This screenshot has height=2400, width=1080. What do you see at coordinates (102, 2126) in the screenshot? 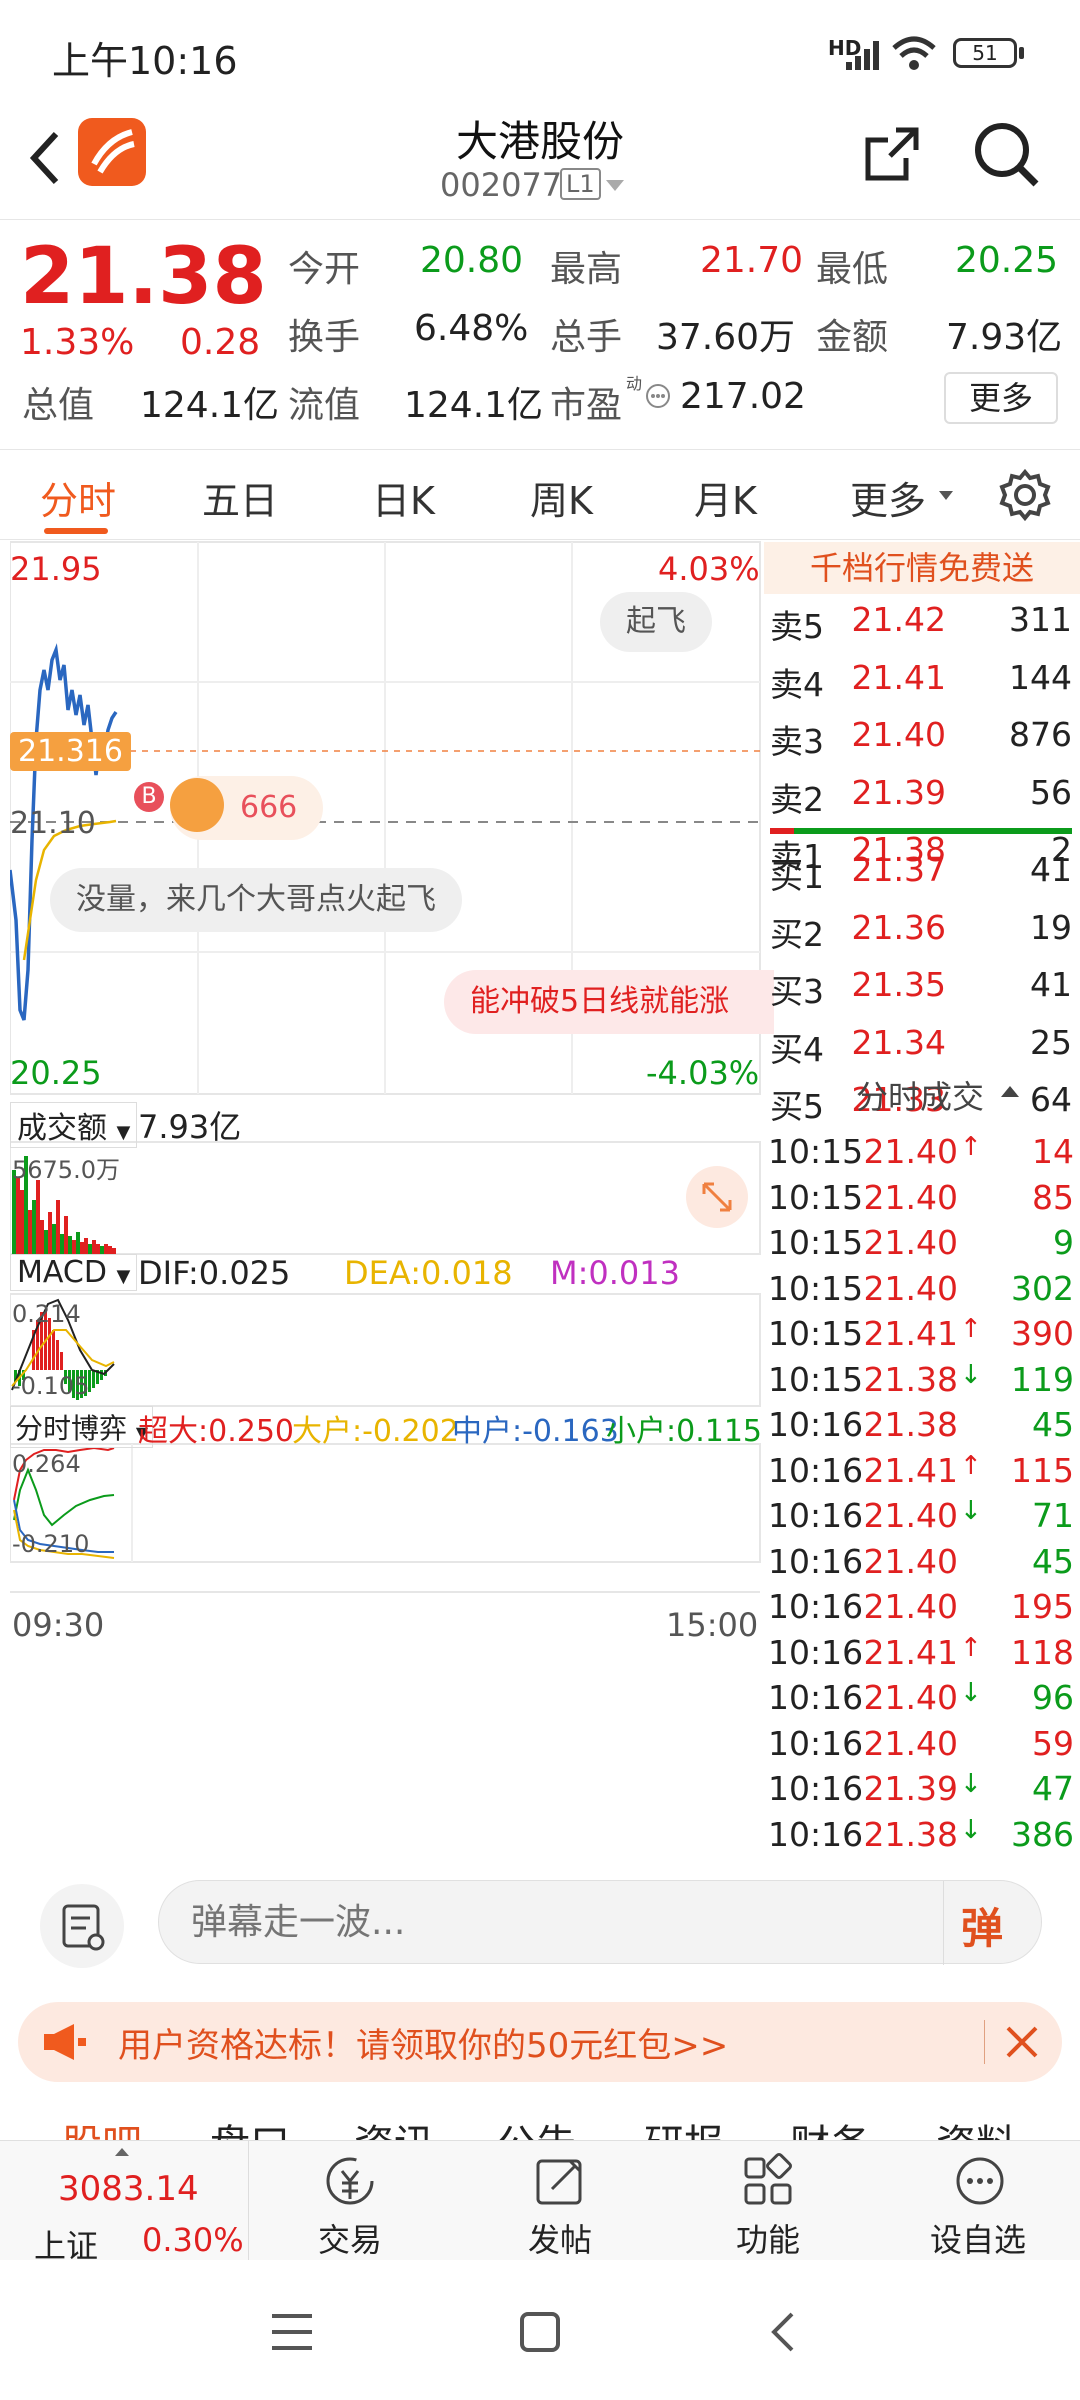
I see `subtab-guba: 股吧` at bounding box center [102, 2126].